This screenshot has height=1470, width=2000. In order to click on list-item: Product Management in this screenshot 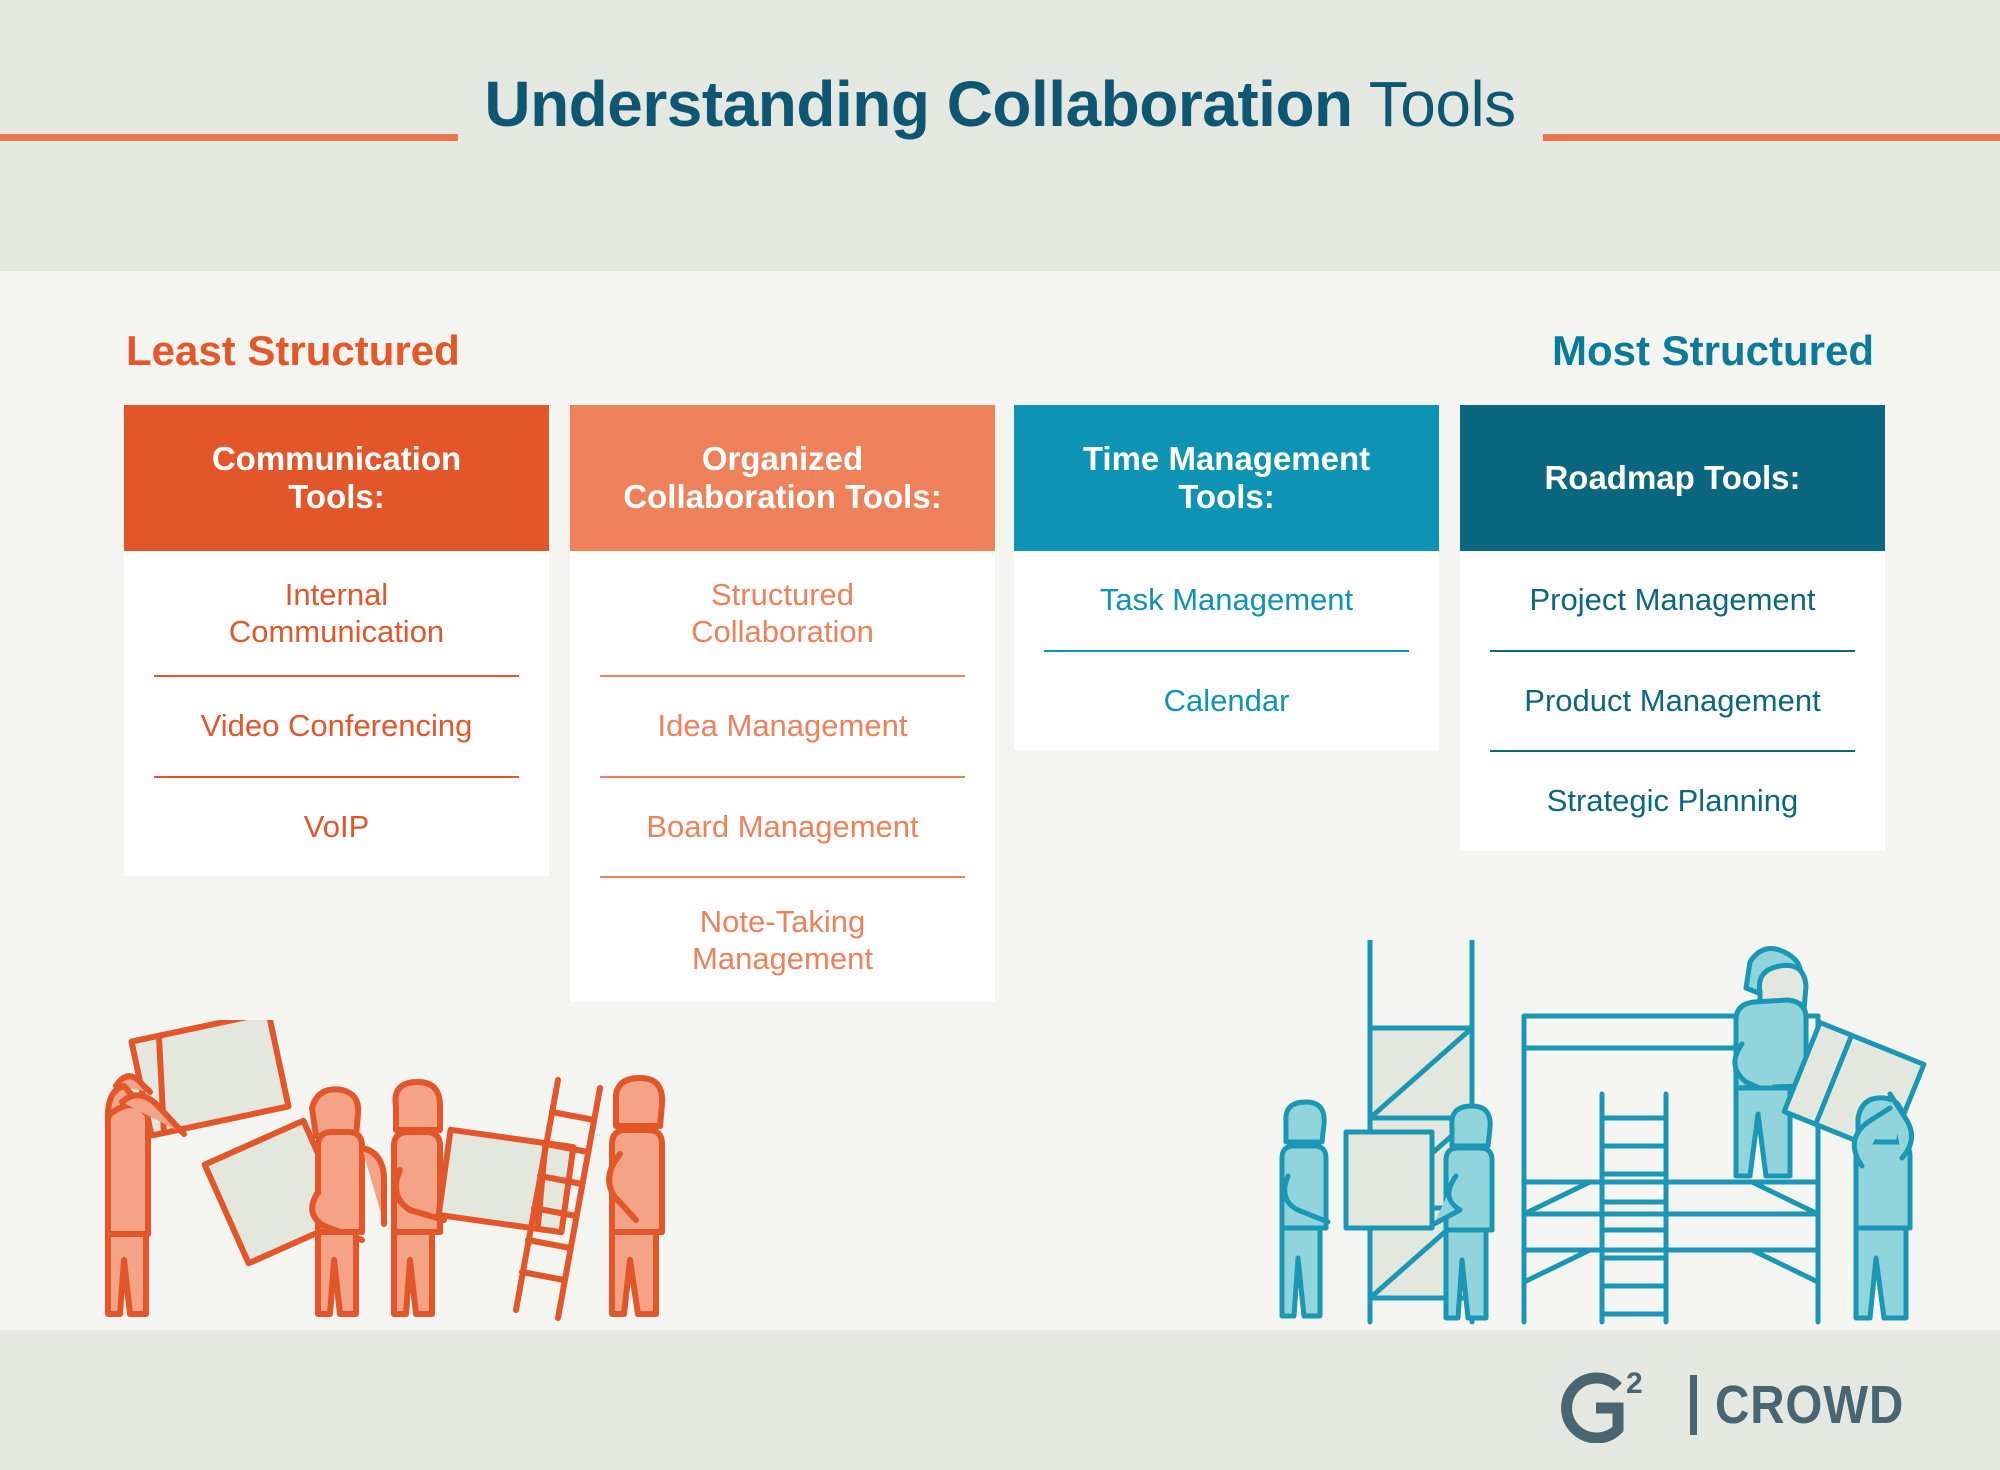, I will do `click(1672, 701)`.